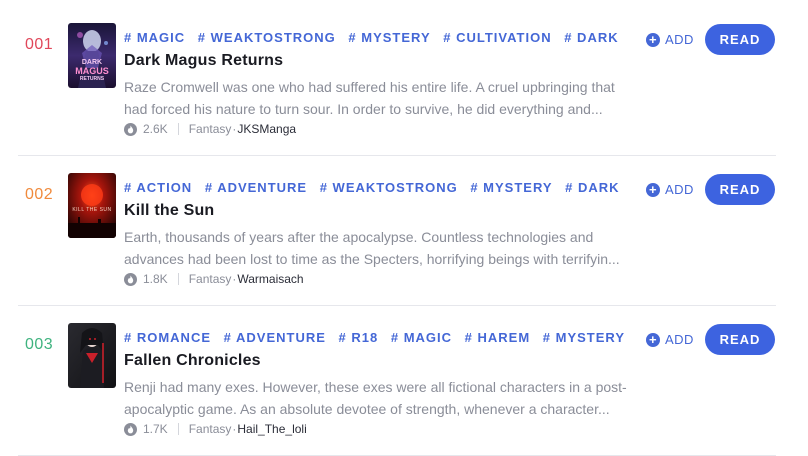 This screenshot has width=808, height=456. Describe the element at coordinates (155, 129) in the screenshot. I see `view-count: 2.6K` at that location.